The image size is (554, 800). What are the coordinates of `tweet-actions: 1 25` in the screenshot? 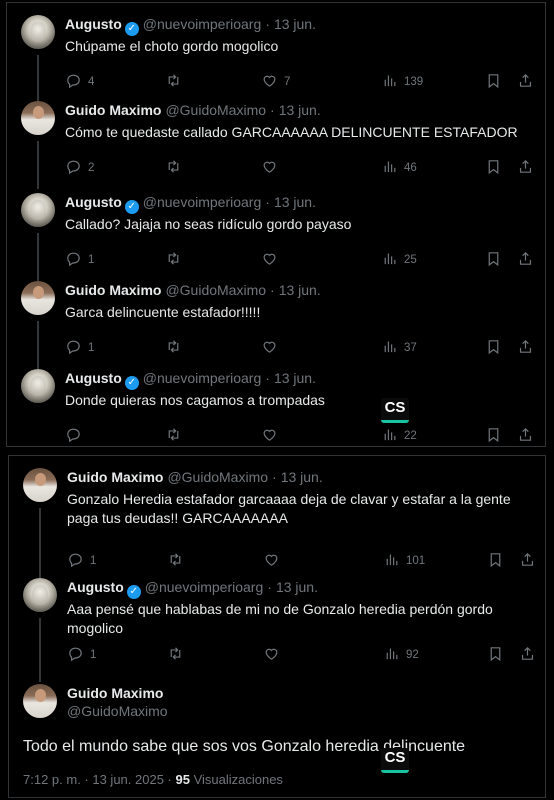 It's located at (300, 260).